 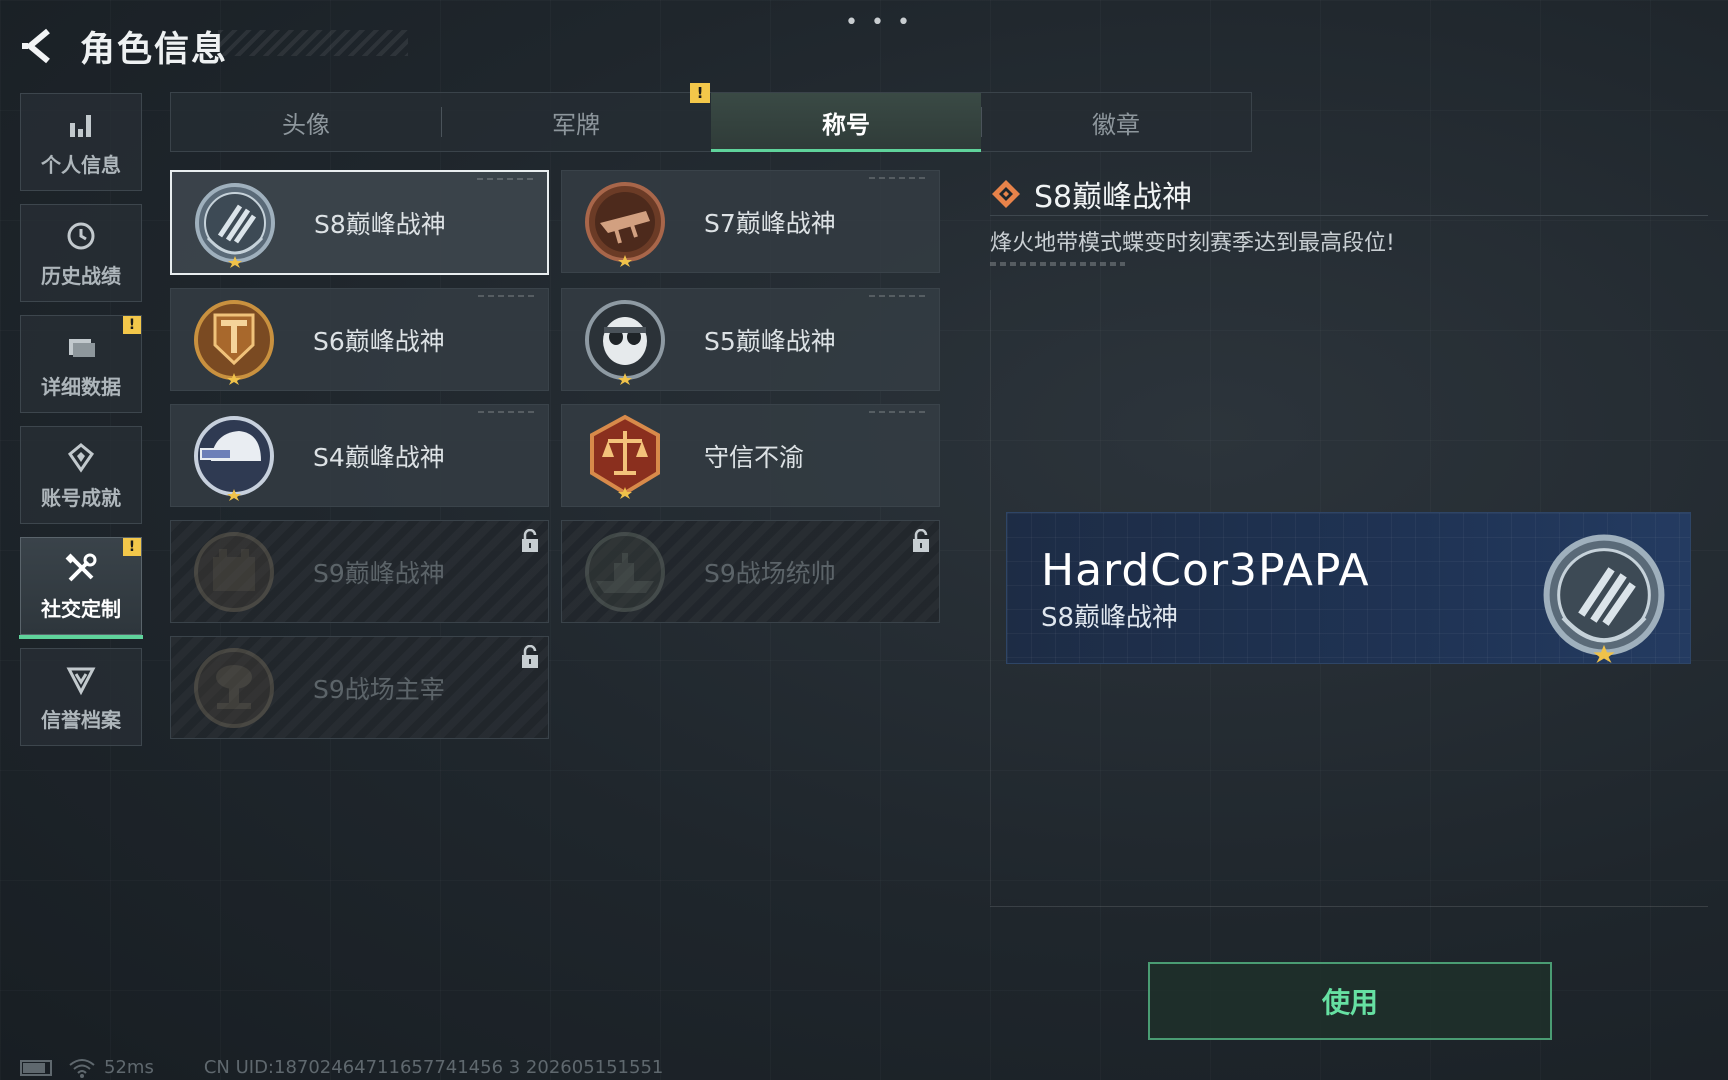 I want to click on sidebar-item-achievements: 账号成就, so click(x=81, y=475).